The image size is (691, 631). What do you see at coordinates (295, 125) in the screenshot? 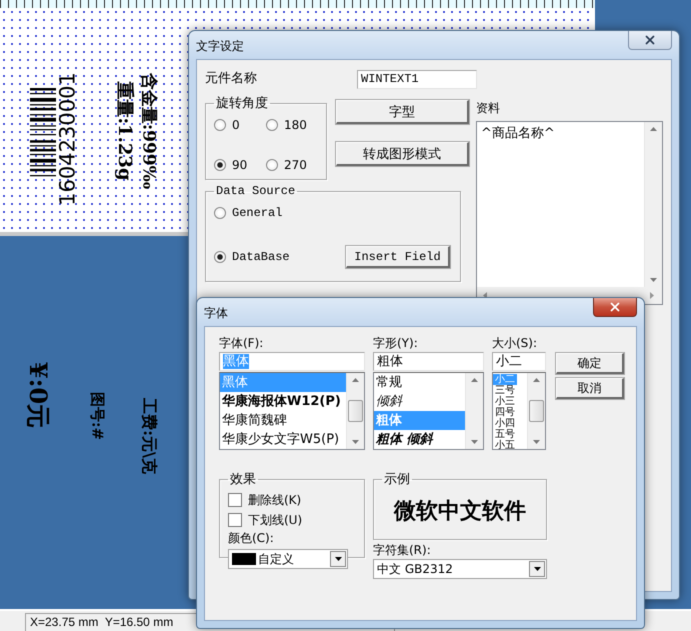
I see `radio-label: 180` at bounding box center [295, 125].